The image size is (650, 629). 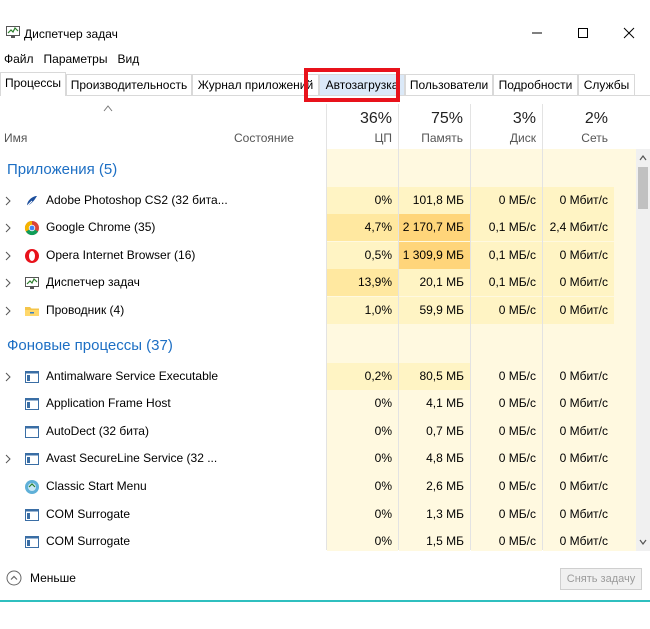 What do you see at coordinates (88, 514) in the screenshot?
I see `process-name: COM Surrogate` at bounding box center [88, 514].